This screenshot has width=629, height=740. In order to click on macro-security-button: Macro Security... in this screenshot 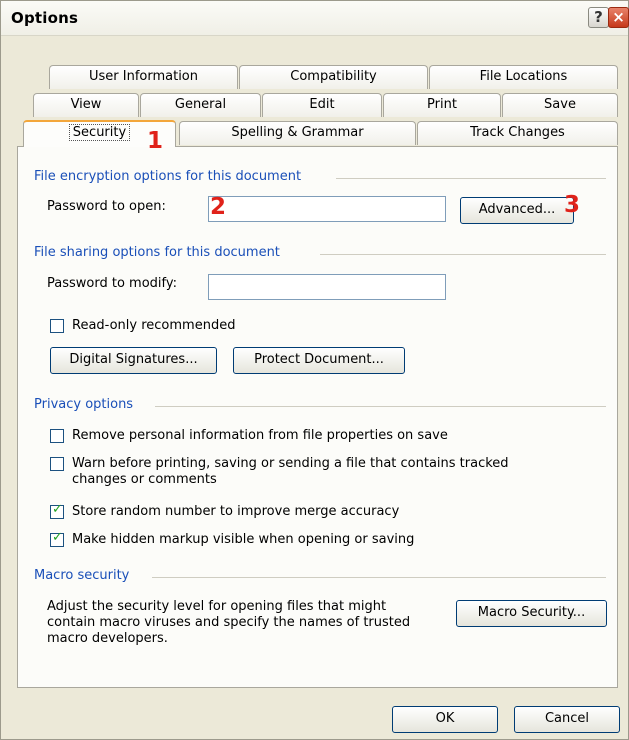, I will do `click(531, 613)`.